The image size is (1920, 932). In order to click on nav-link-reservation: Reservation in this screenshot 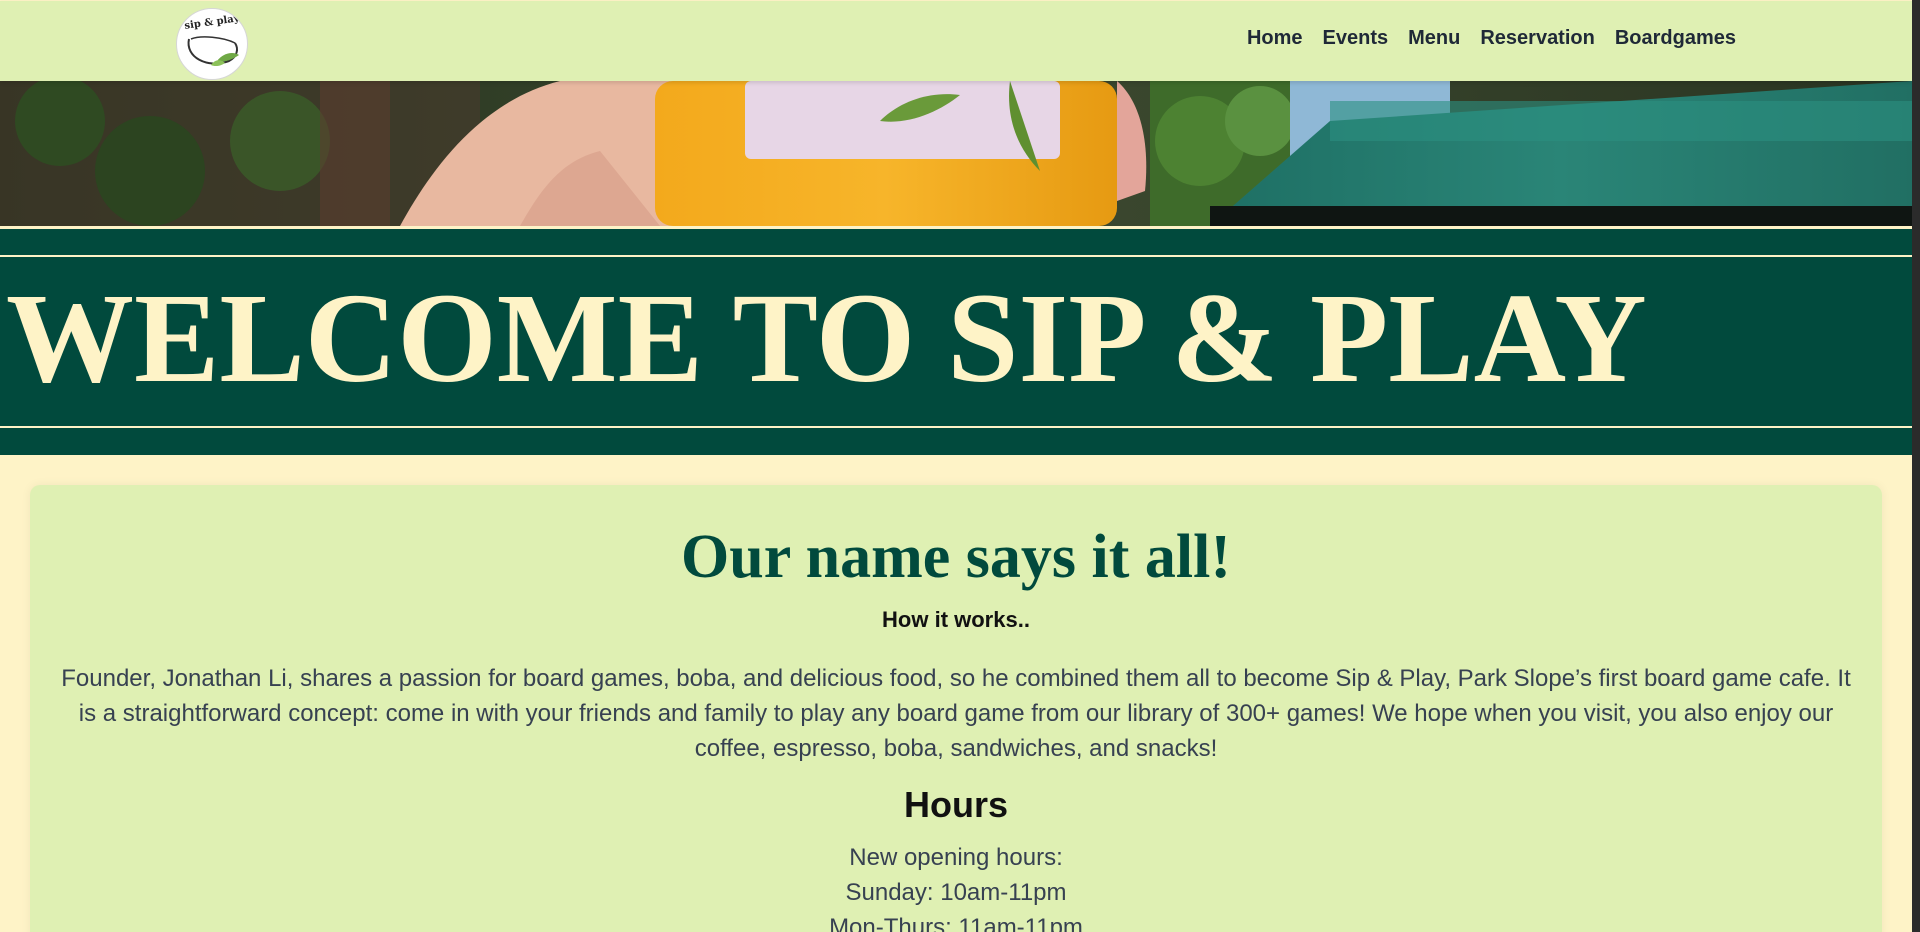, I will do `click(1537, 38)`.